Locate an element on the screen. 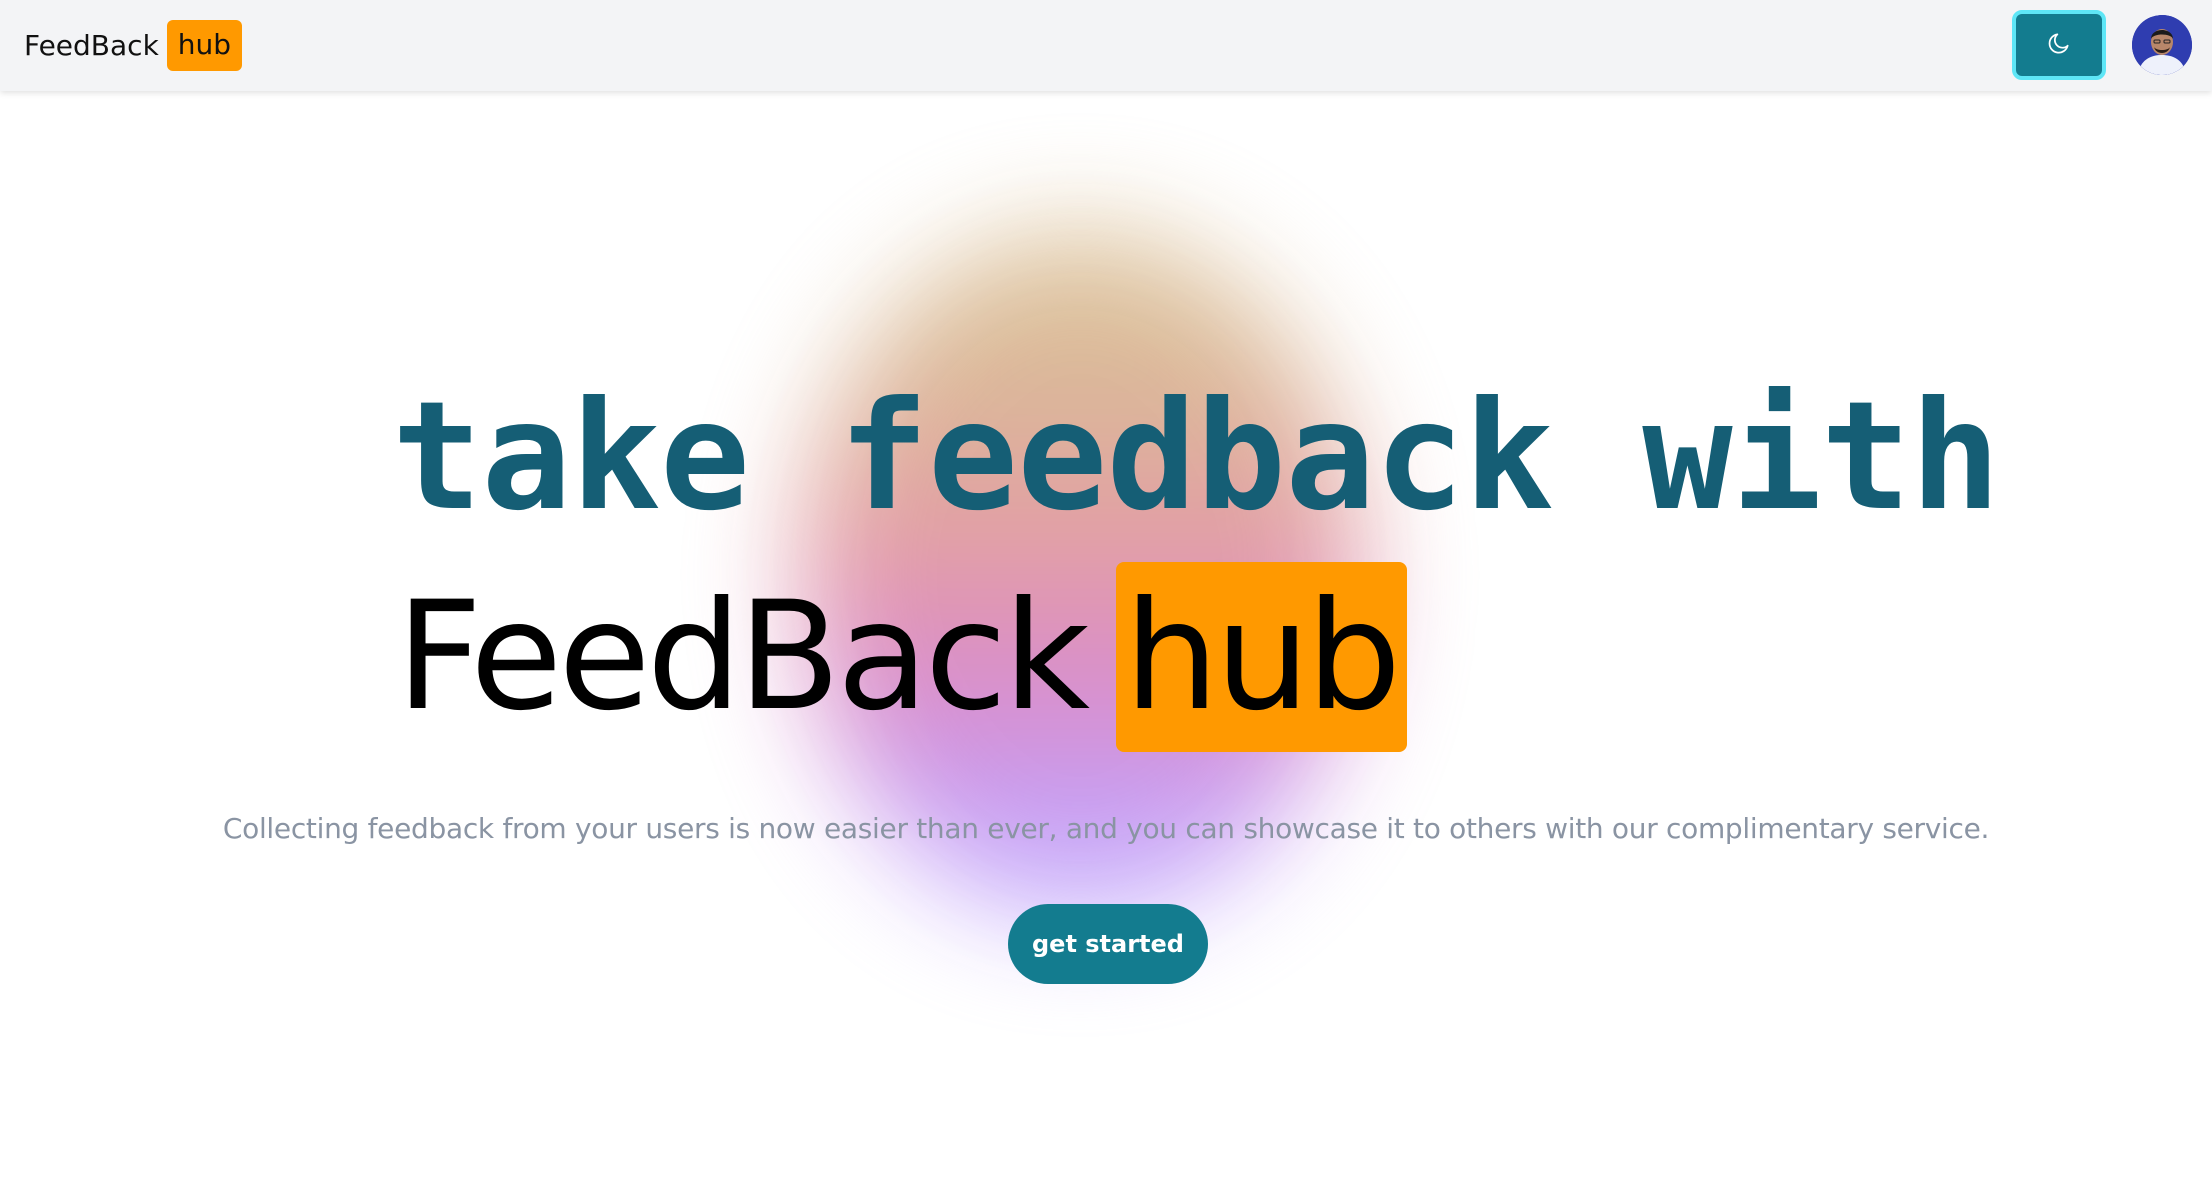 This screenshot has width=2212, height=1195. navbar: FeedBack hub is located at coordinates (1106, 45).